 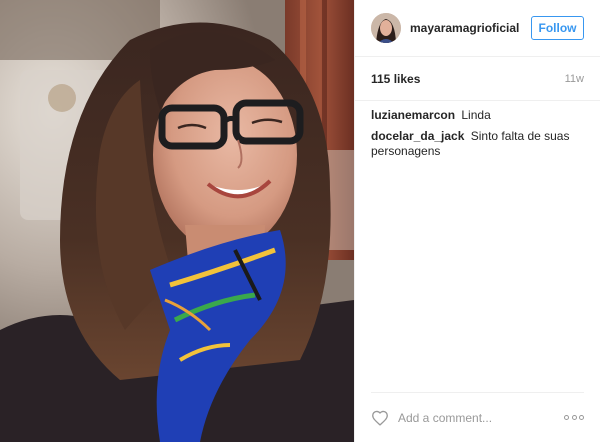 What do you see at coordinates (574, 418) in the screenshot?
I see `more-options-icon` at bounding box center [574, 418].